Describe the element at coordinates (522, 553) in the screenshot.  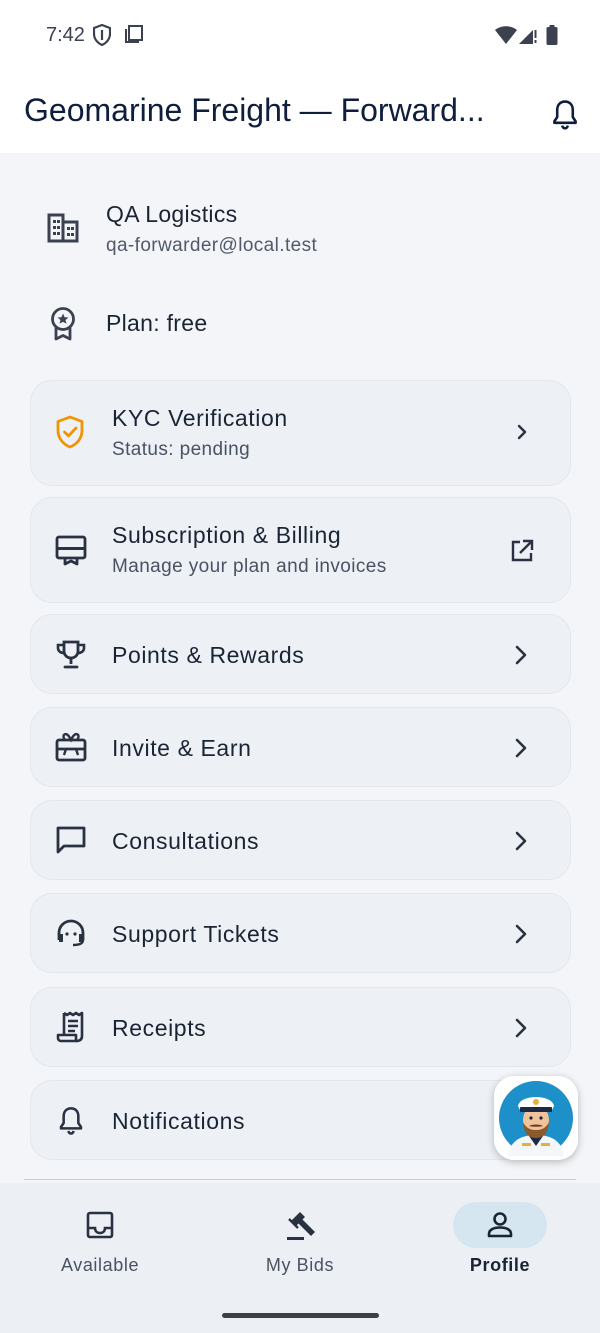
I see `open-in-new-icon` at that location.